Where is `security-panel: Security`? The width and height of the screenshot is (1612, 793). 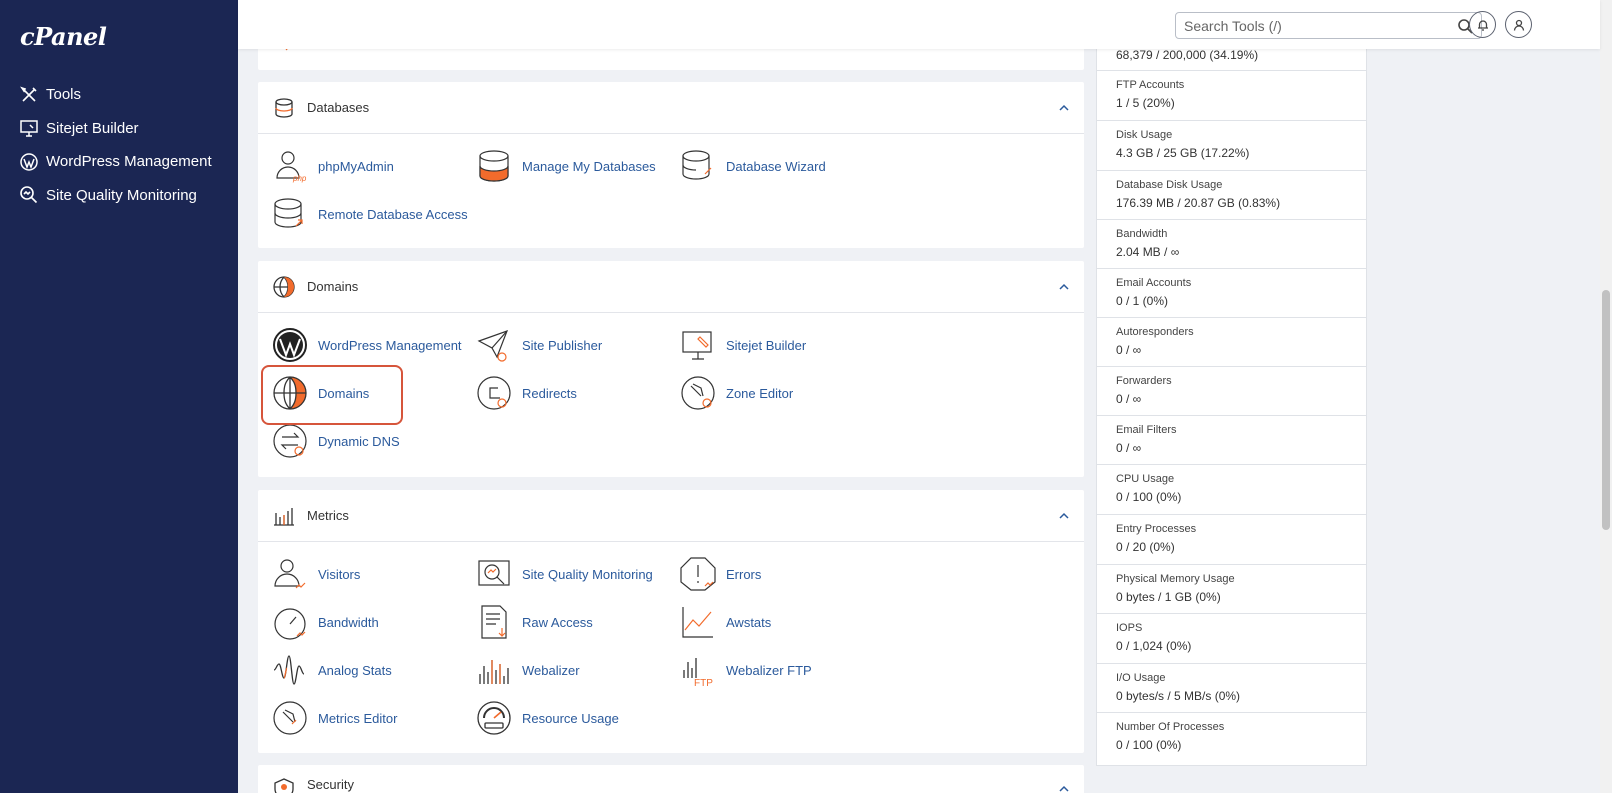 security-panel: Security is located at coordinates (671, 779).